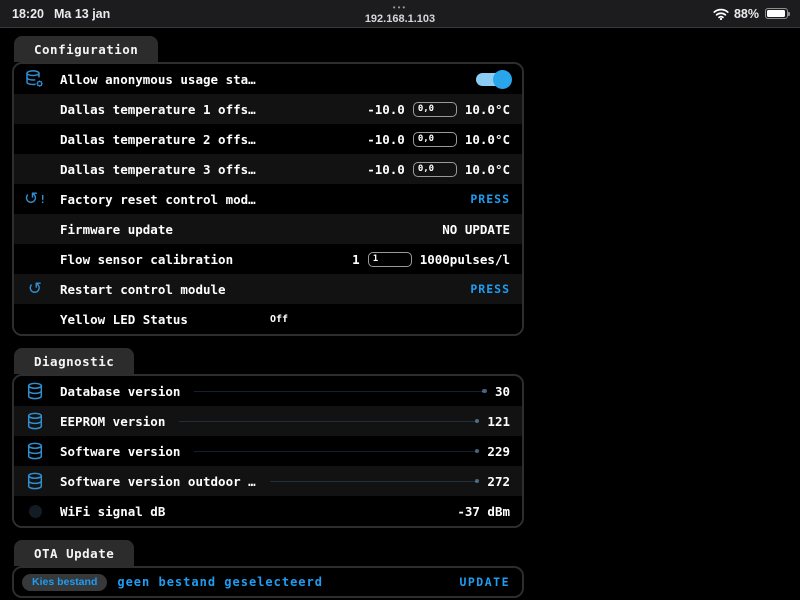 Image resolution: width=800 pixels, height=600 pixels. What do you see at coordinates (268, 169) in the screenshot?
I see `settings-row: Dallas temperature 3 offs… -10.0 10.0°C` at bounding box center [268, 169].